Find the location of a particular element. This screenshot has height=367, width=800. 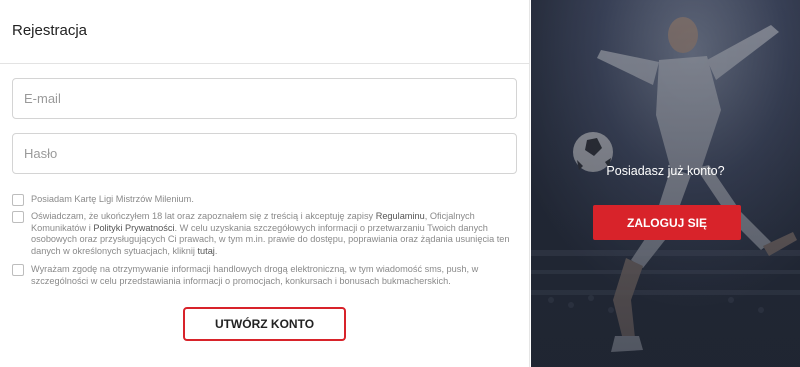

consent-card-holder-text: Posiadam Kartę Ligi Mistrzów Milenium. is located at coordinates (112, 199).